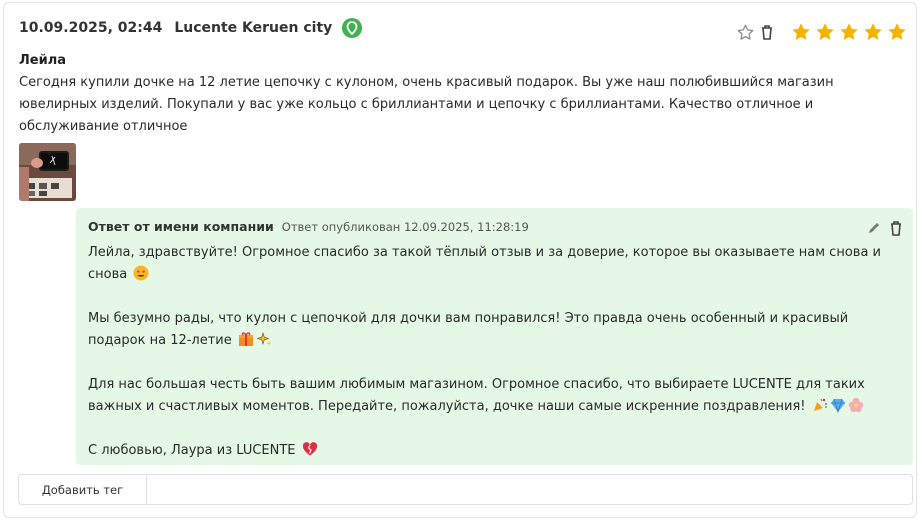 The width and height of the screenshot is (921, 521). Describe the element at coordinates (465, 489) in the screenshot. I see `tag-bar: Добавить тег` at that location.